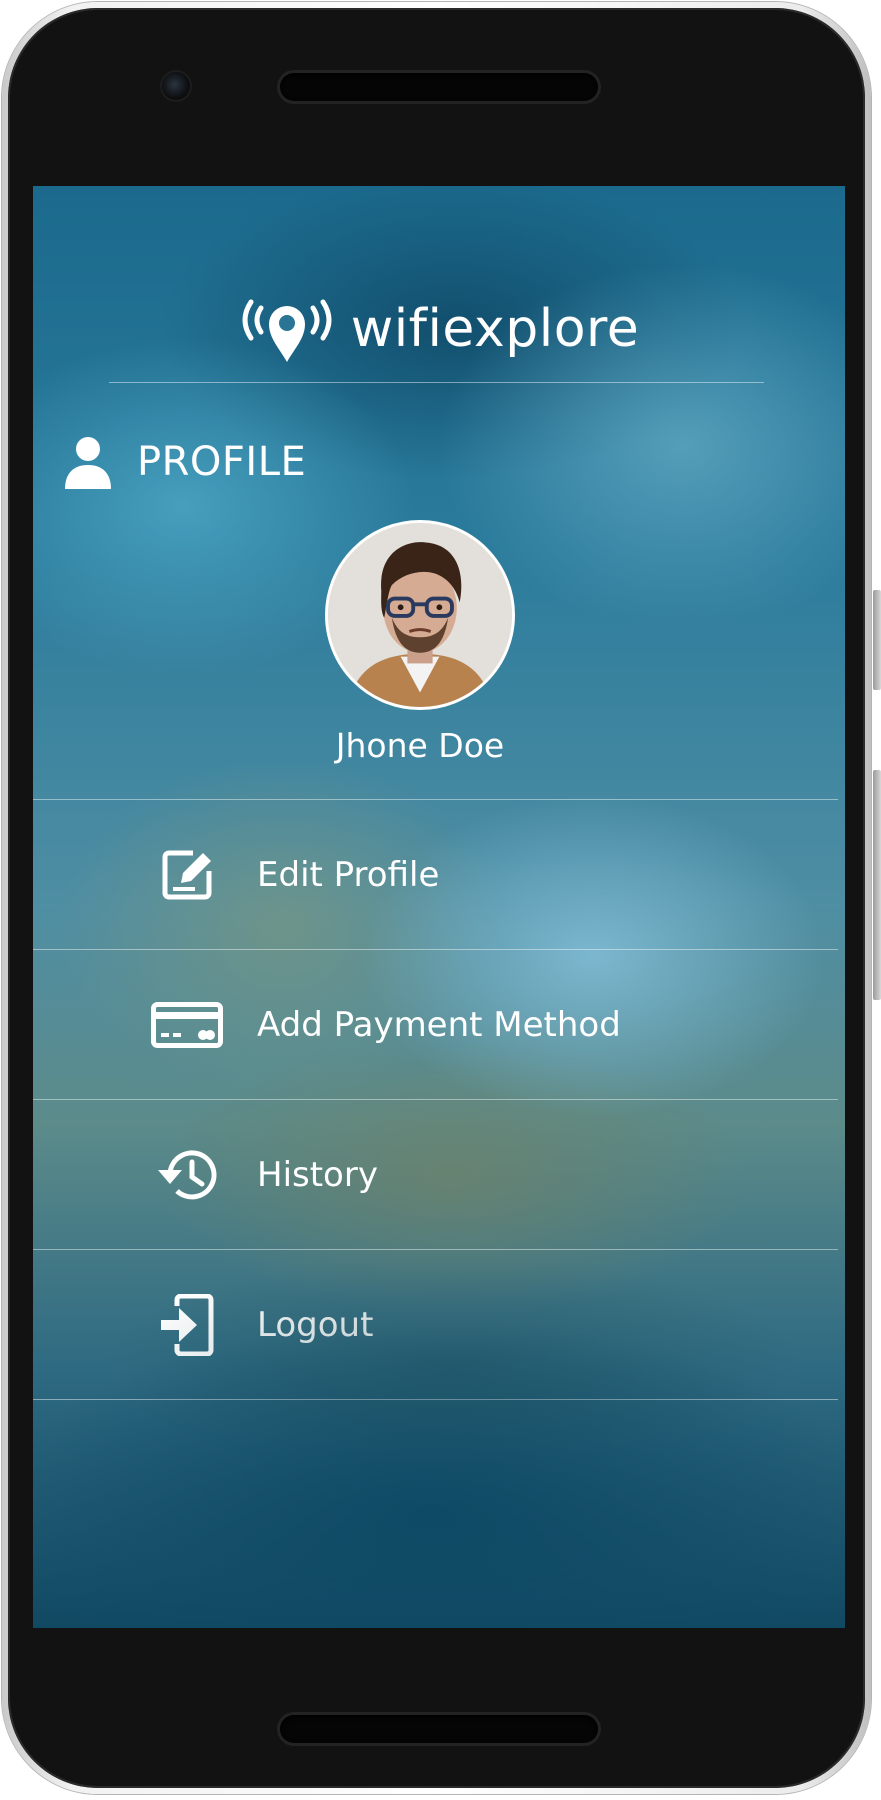 This screenshot has width=881, height=1800. I want to click on menu-item-edit-profile: Edit Profile, so click(435, 874).